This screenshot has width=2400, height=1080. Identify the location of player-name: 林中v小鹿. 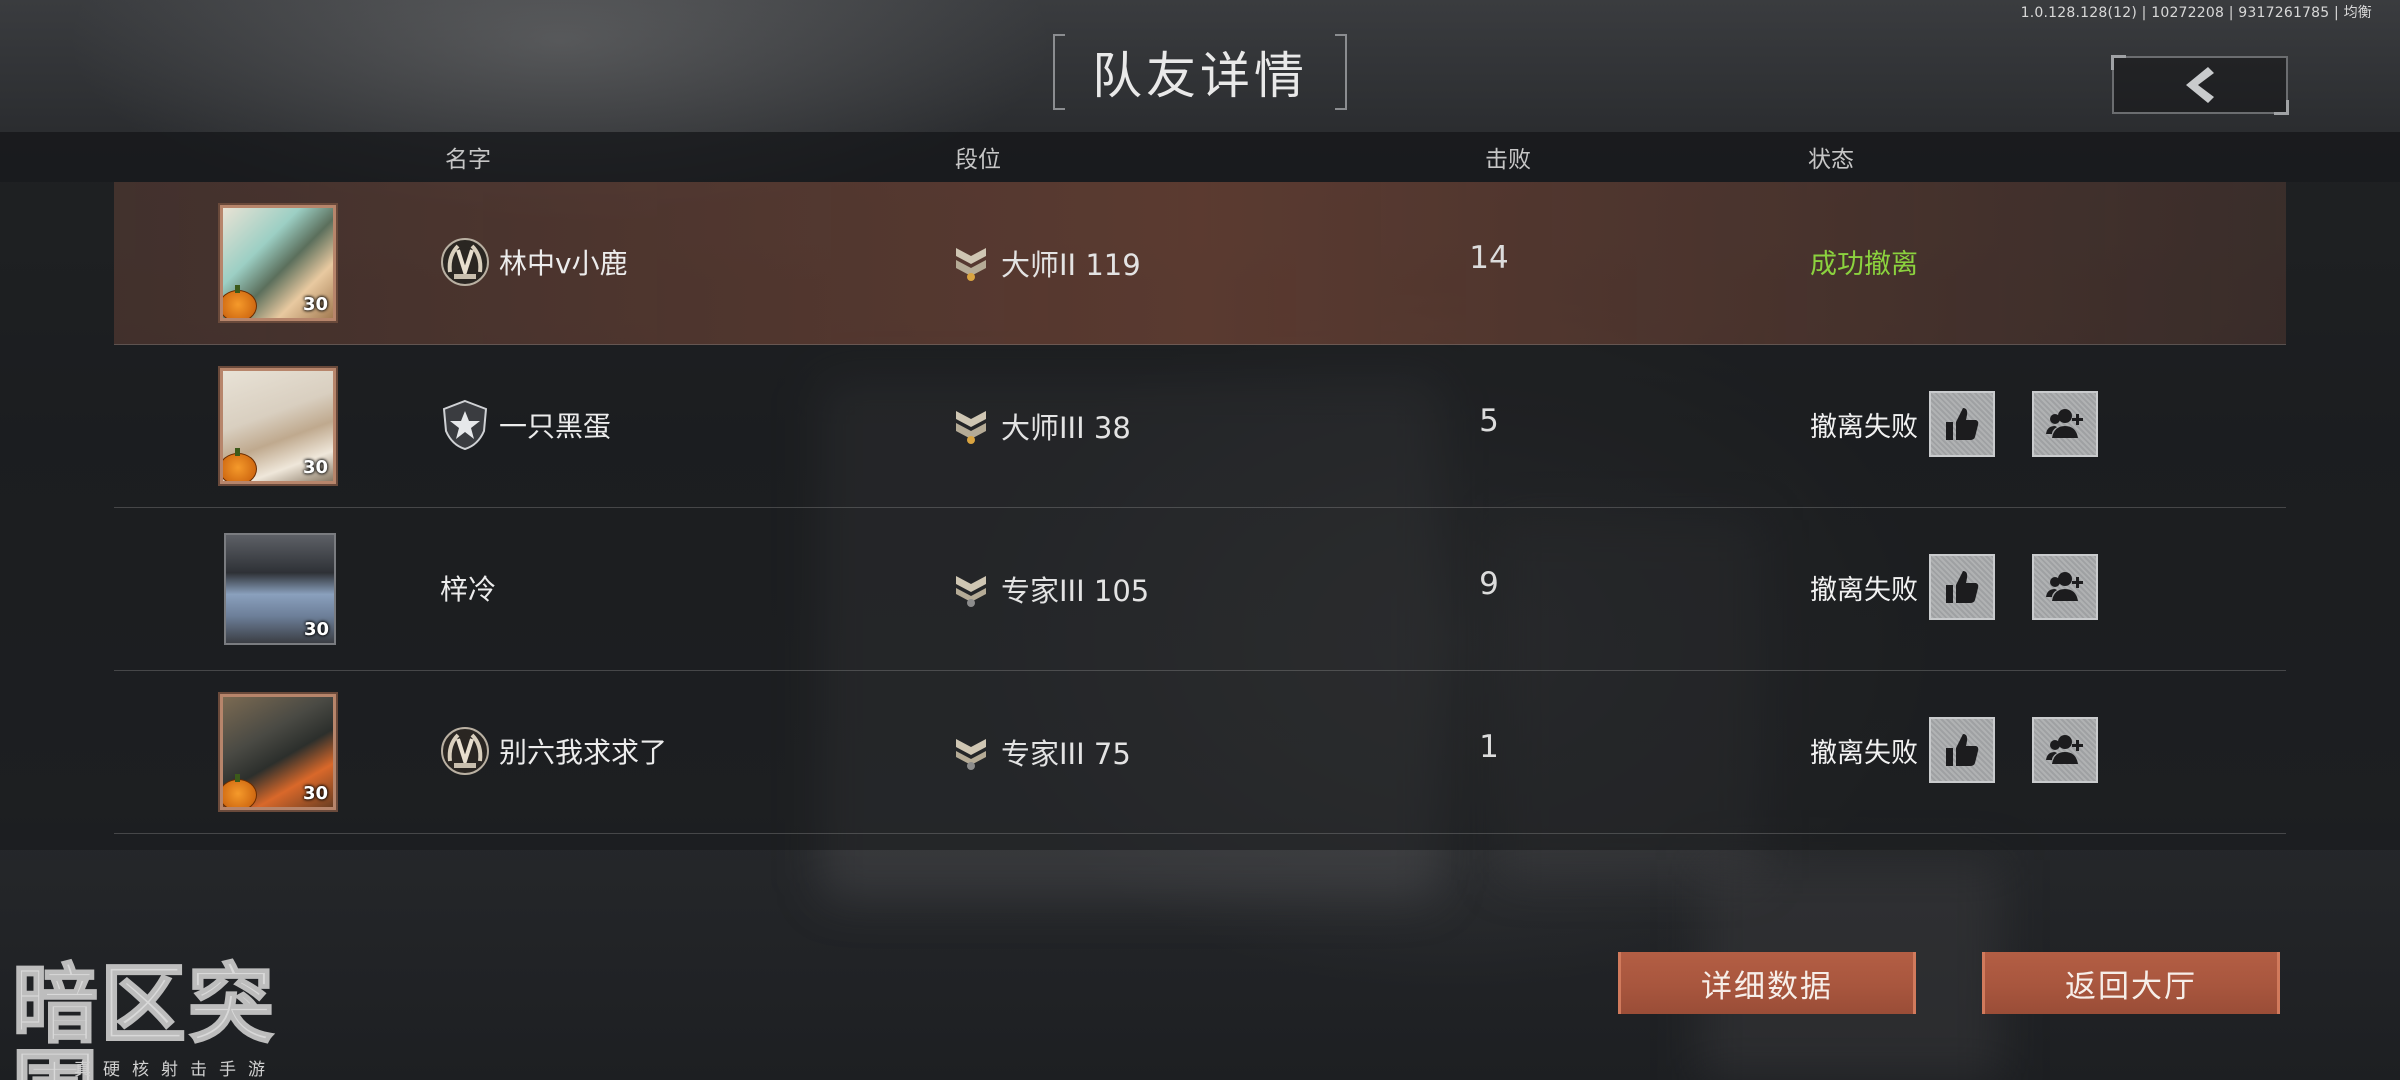
(563, 262).